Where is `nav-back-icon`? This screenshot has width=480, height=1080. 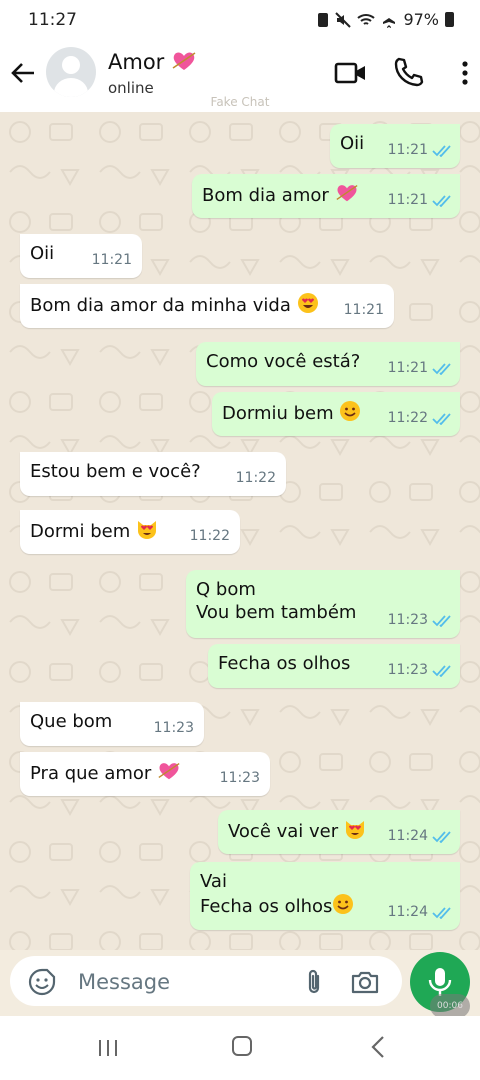
nav-back-icon is located at coordinates (378, 1047).